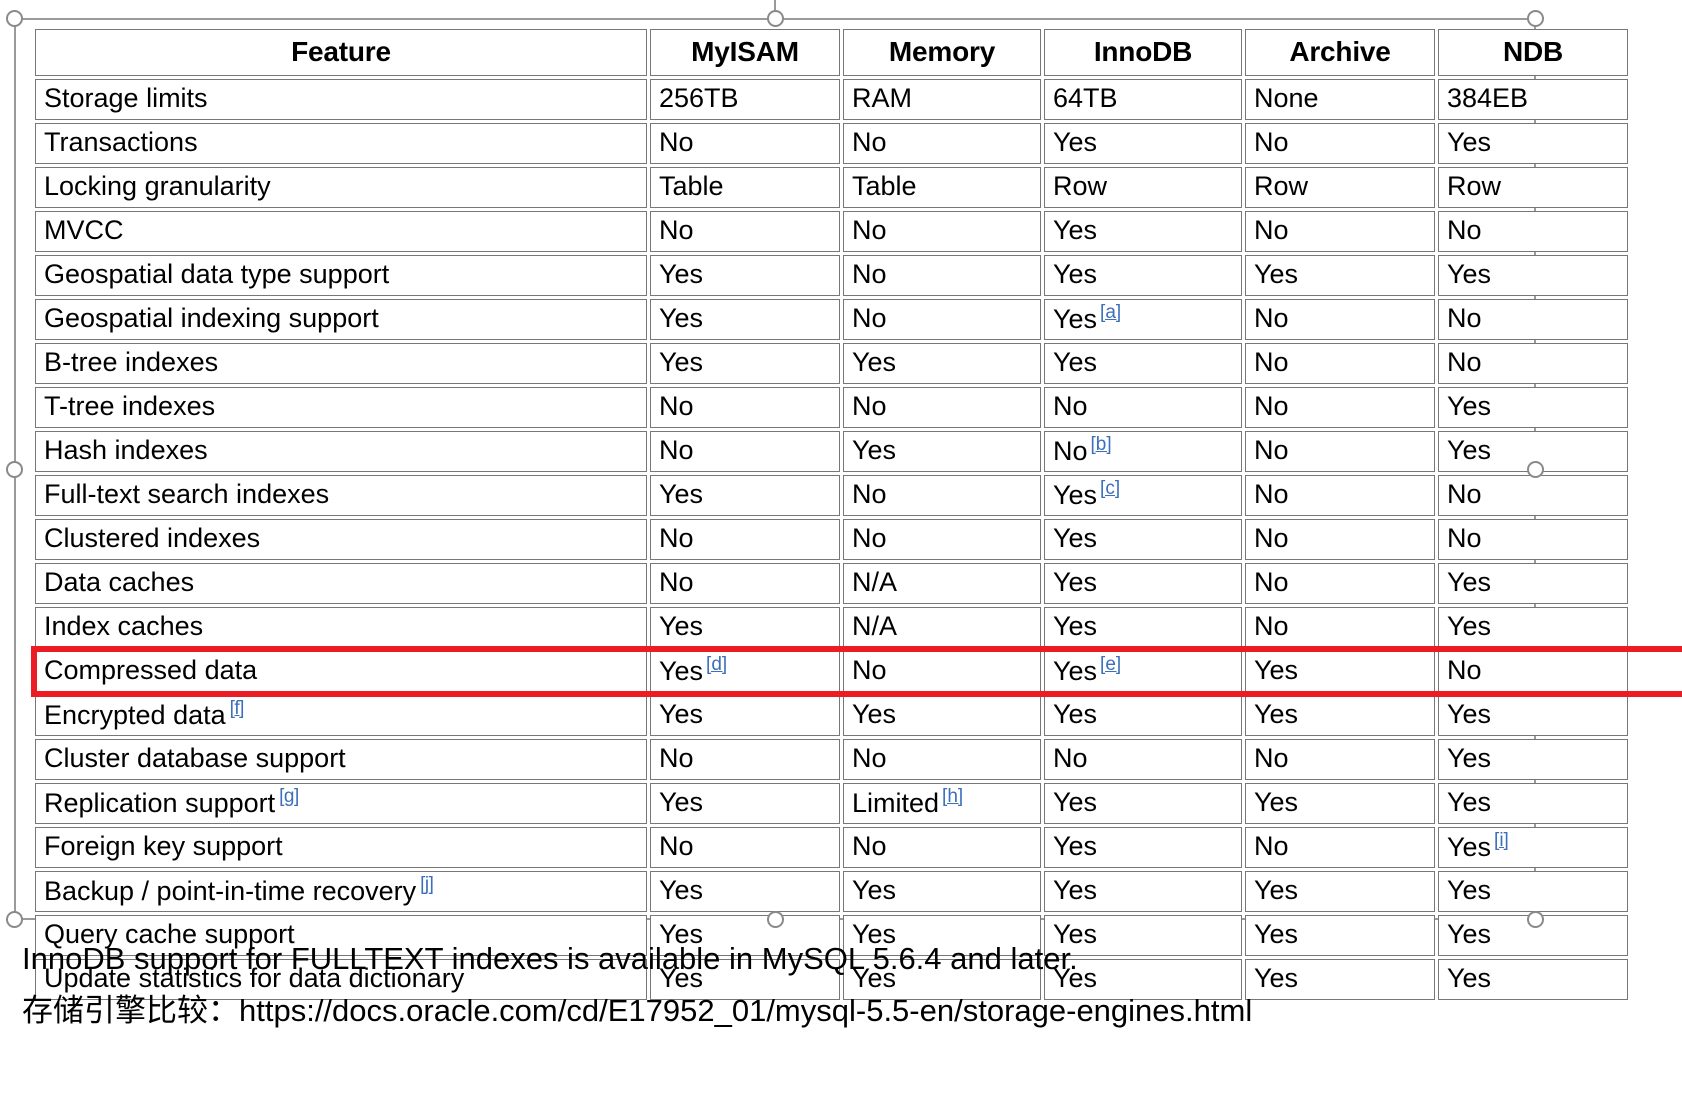 This screenshot has width=1682, height=1108. Describe the element at coordinates (1143, 671) in the screenshot. I see `cell-innodb: Yes [e]` at that location.